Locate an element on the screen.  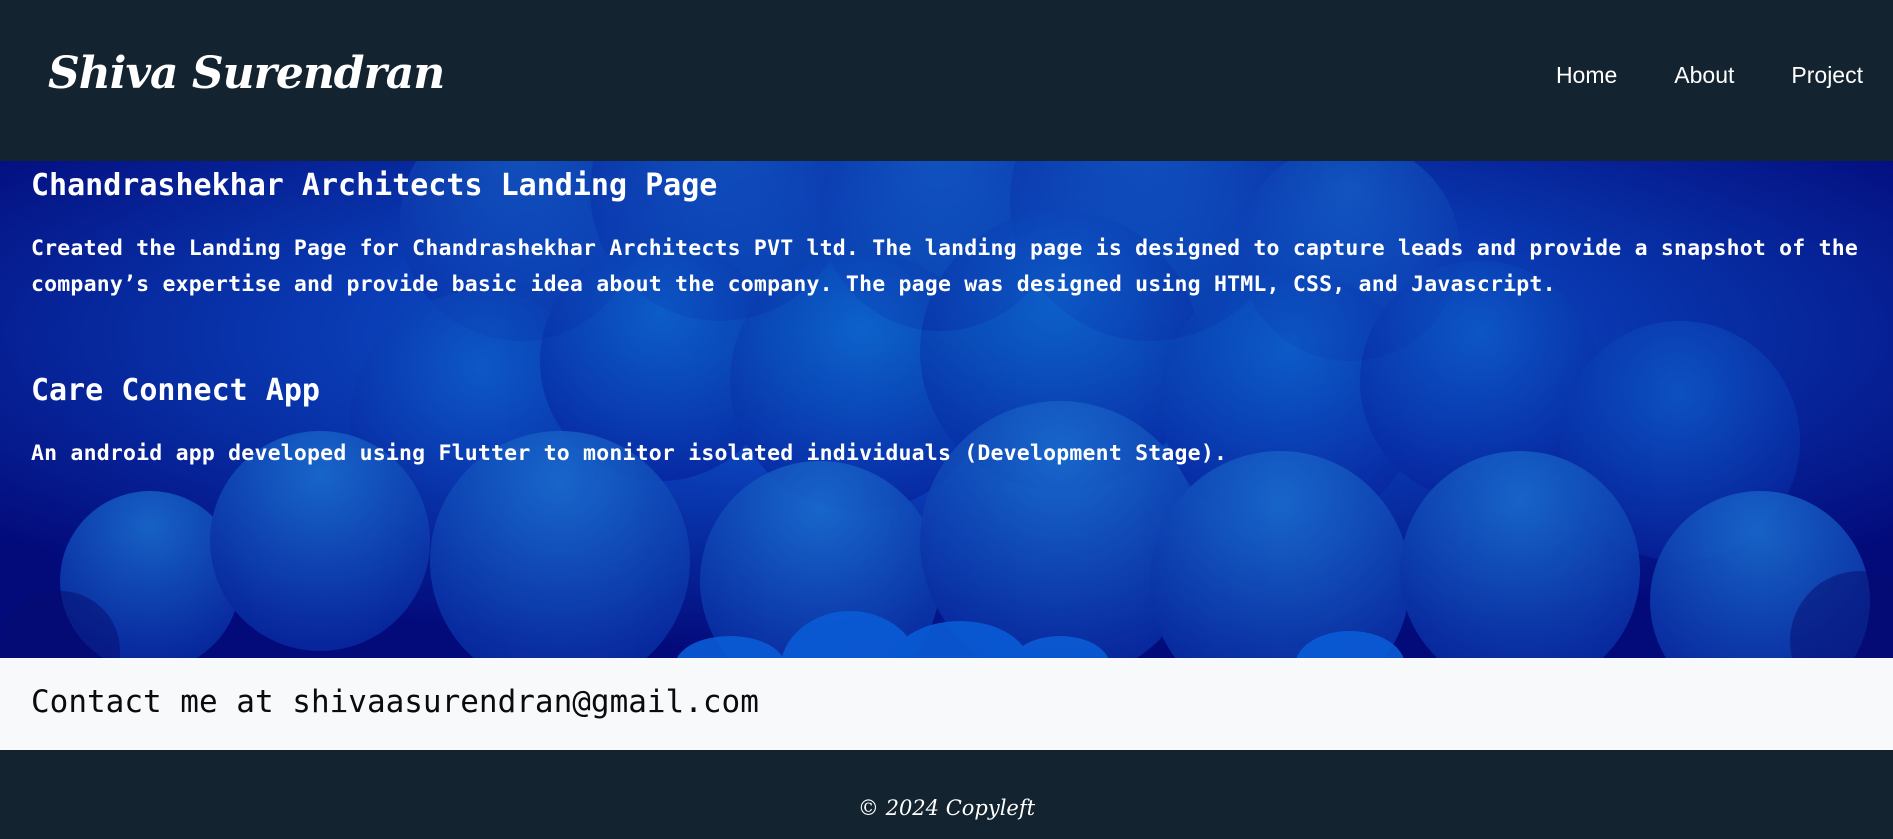
main-nav: Home About Project is located at coordinates (1709, 75).